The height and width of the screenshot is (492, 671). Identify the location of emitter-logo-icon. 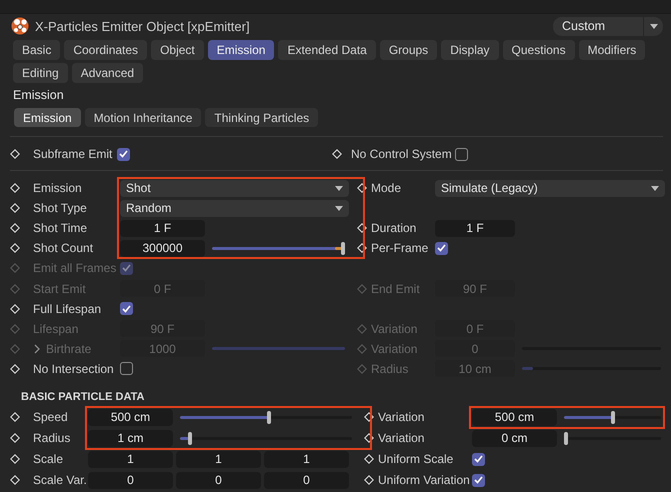
(20, 26).